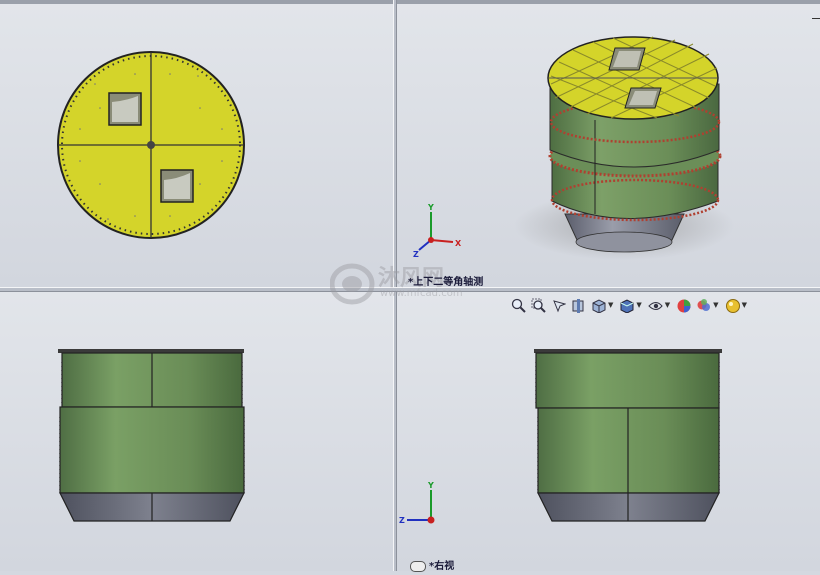 Image resolution: width=820 pixels, height=575 pixels. What do you see at coordinates (446, 282) in the screenshot?
I see `isometric-view-label: *上下二等角轴测` at bounding box center [446, 282].